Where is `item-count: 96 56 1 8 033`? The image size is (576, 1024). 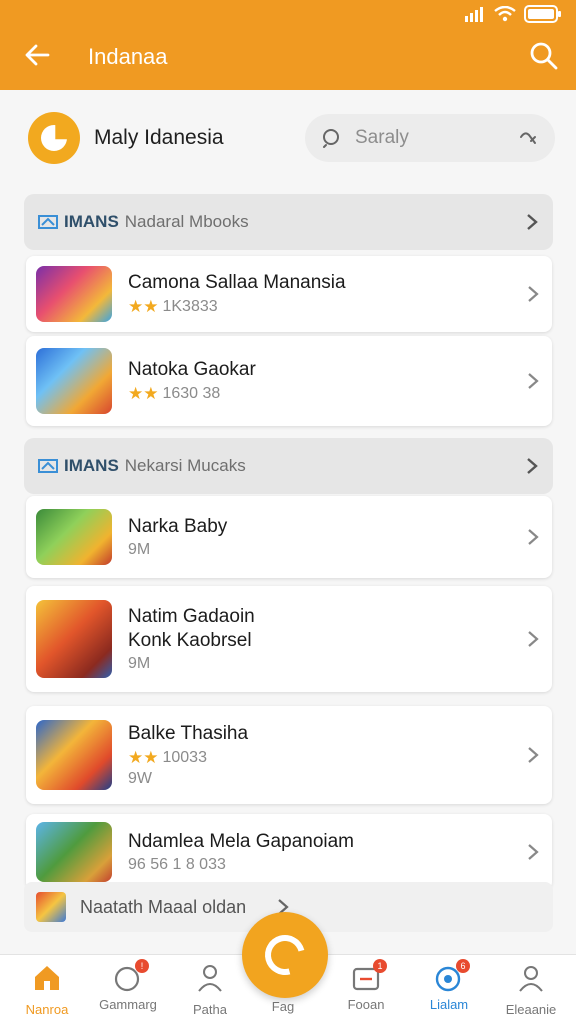
item-count: 96 56 1 8 033 is located at coordinates (177, 864).